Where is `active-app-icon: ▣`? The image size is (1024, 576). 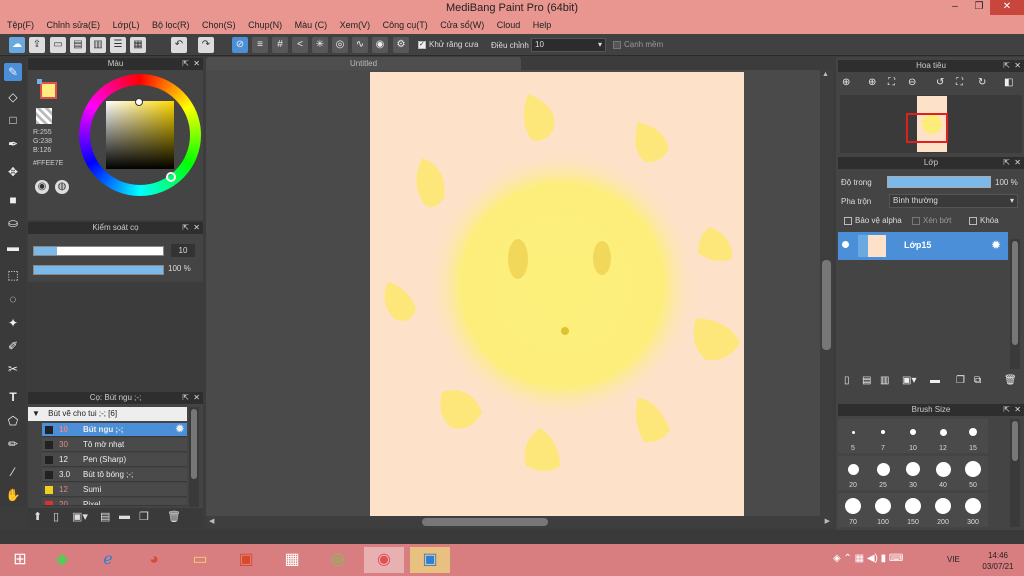 active-app-icon: ▣ is located at coordinates (430, 560).